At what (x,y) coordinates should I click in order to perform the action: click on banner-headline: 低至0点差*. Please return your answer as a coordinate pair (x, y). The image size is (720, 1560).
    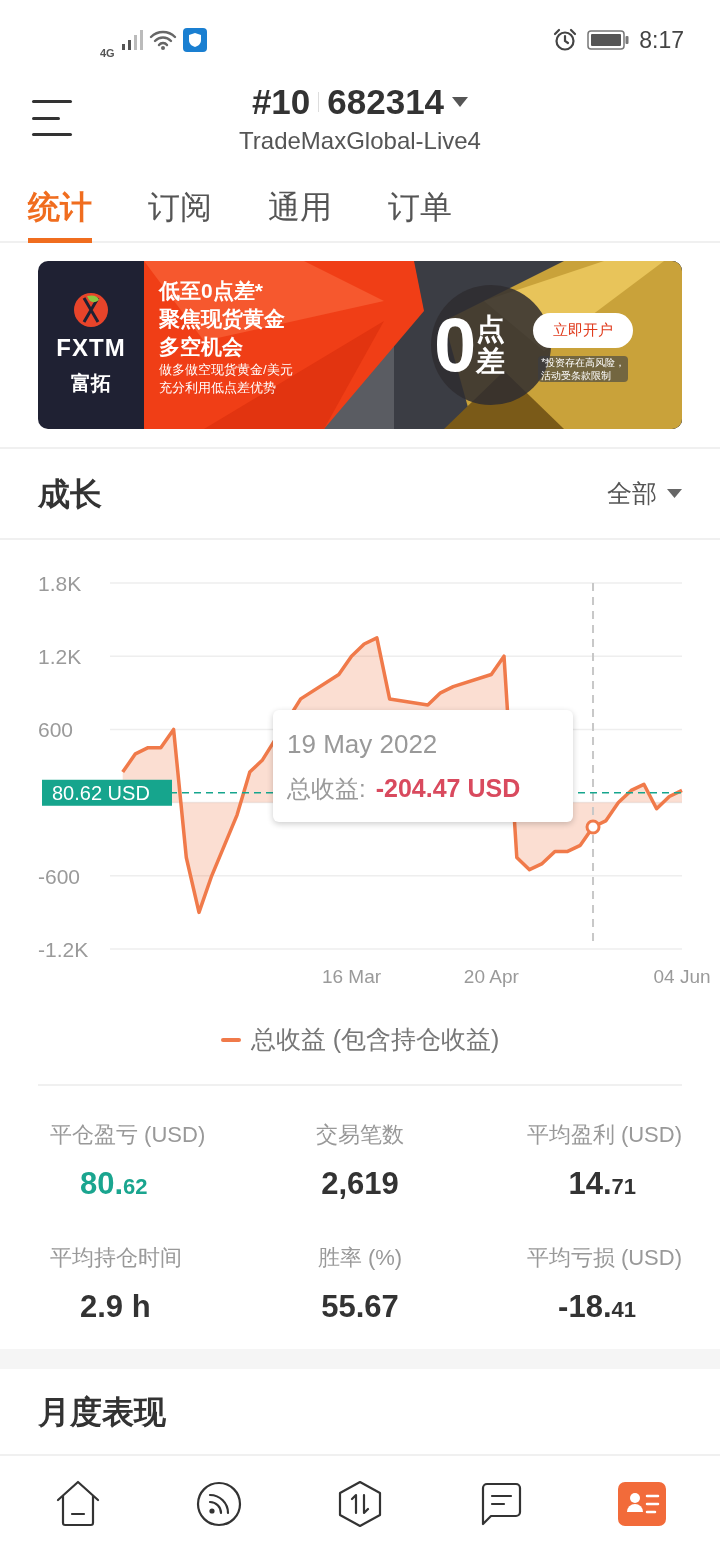
    Looking at the image, I should click on (211, 291).